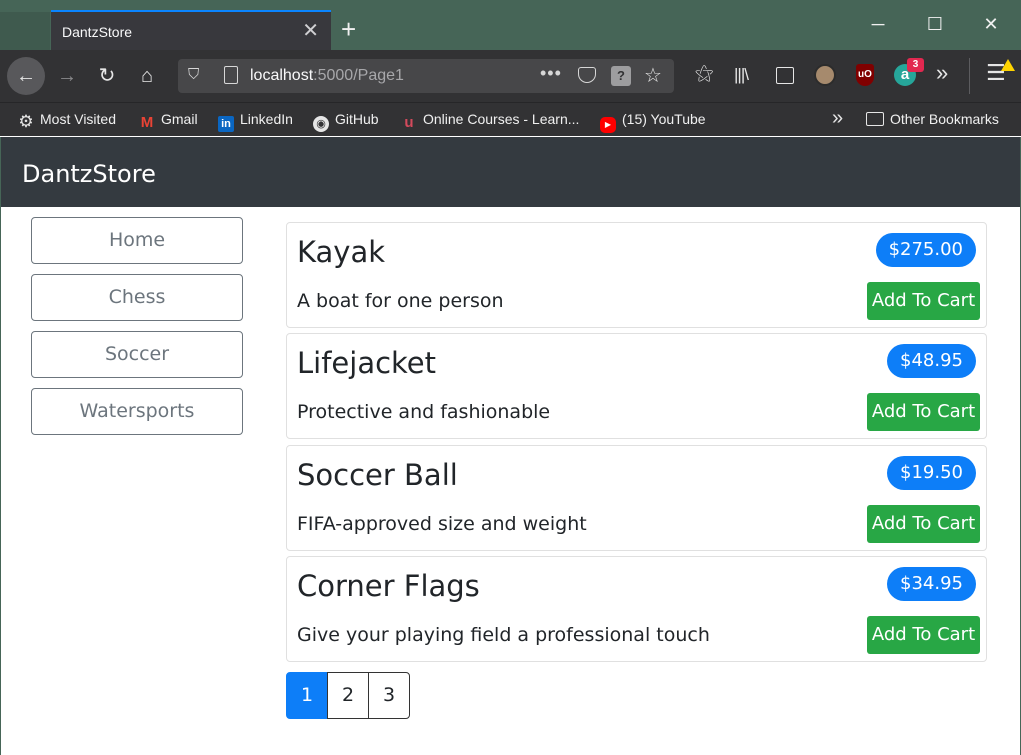  I want to click on store-header: DantzStore, so click(510, 172).